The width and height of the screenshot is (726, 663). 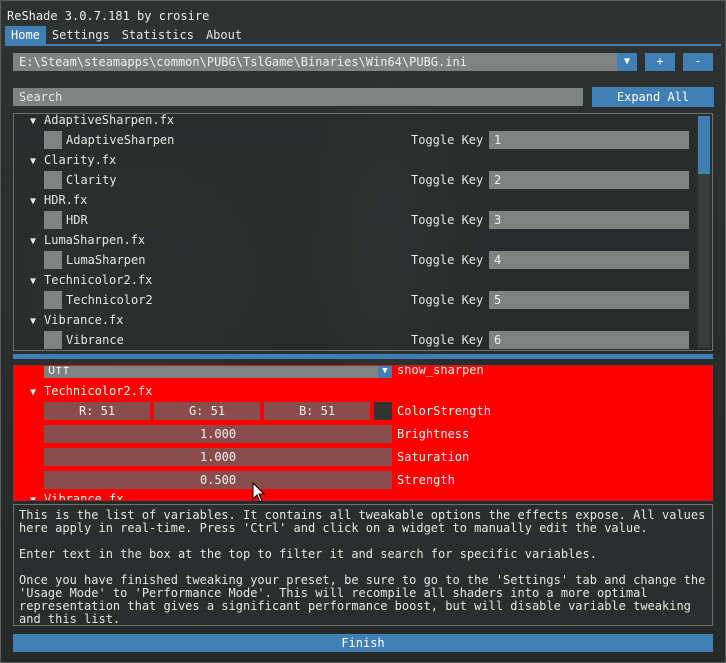 I want to click on toggle-key-input: 1, so click(x=589, y=140).